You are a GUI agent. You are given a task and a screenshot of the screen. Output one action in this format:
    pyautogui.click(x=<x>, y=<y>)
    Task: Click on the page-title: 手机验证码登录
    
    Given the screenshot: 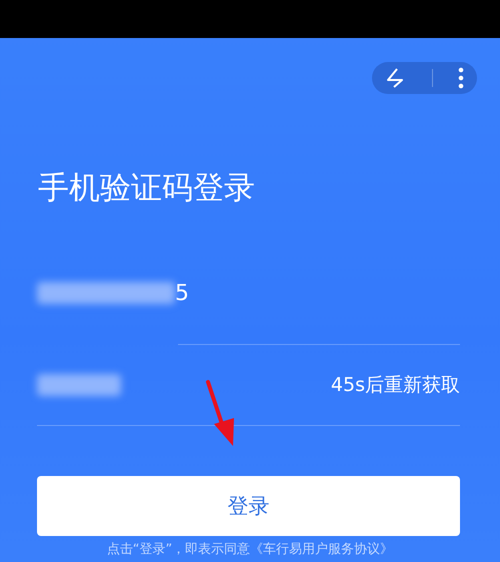 What is the action you would take?
    pyautogui.click(x=147, y=188)
    